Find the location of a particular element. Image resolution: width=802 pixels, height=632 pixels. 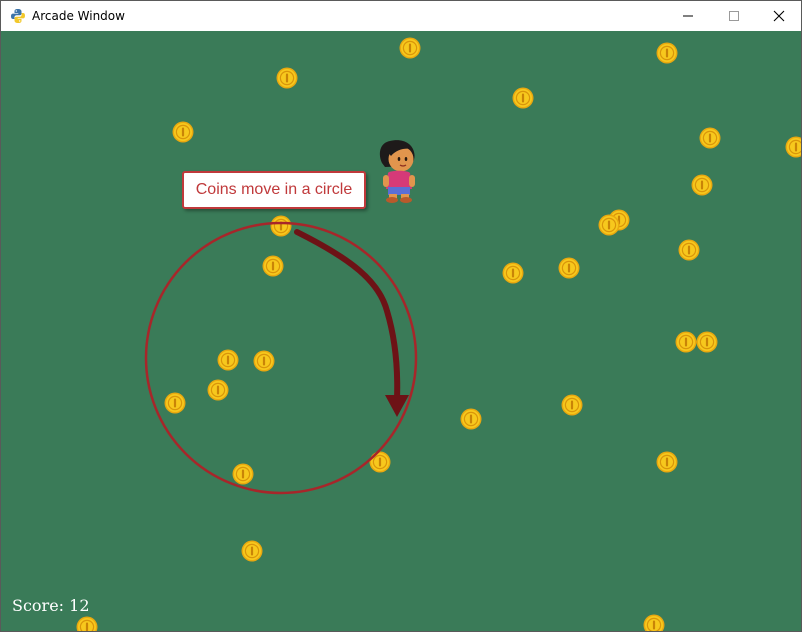

annotation-callout: Coins move in a circle is located at coordinates (274, 190).